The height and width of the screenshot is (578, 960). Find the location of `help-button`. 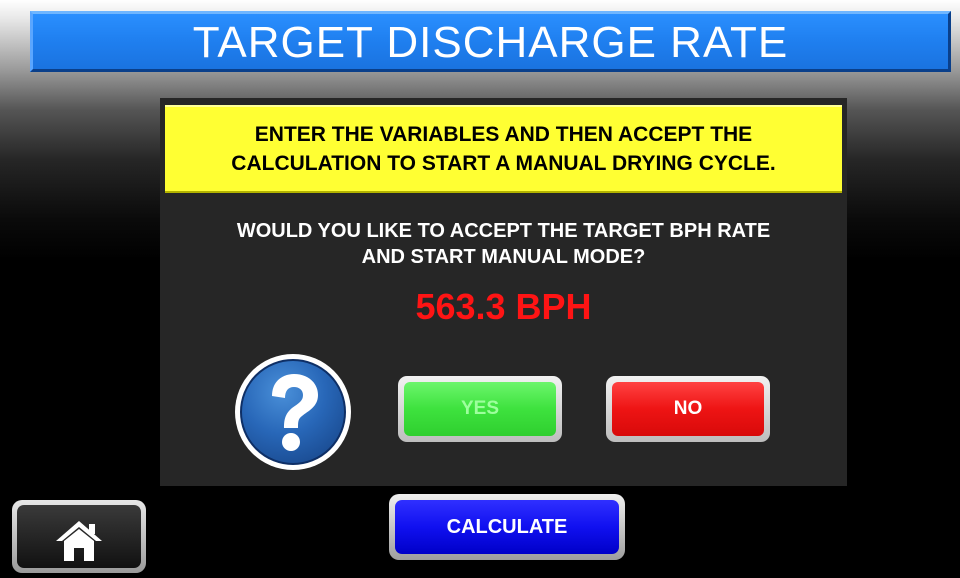

help-button is located at coordinates (293, 412).